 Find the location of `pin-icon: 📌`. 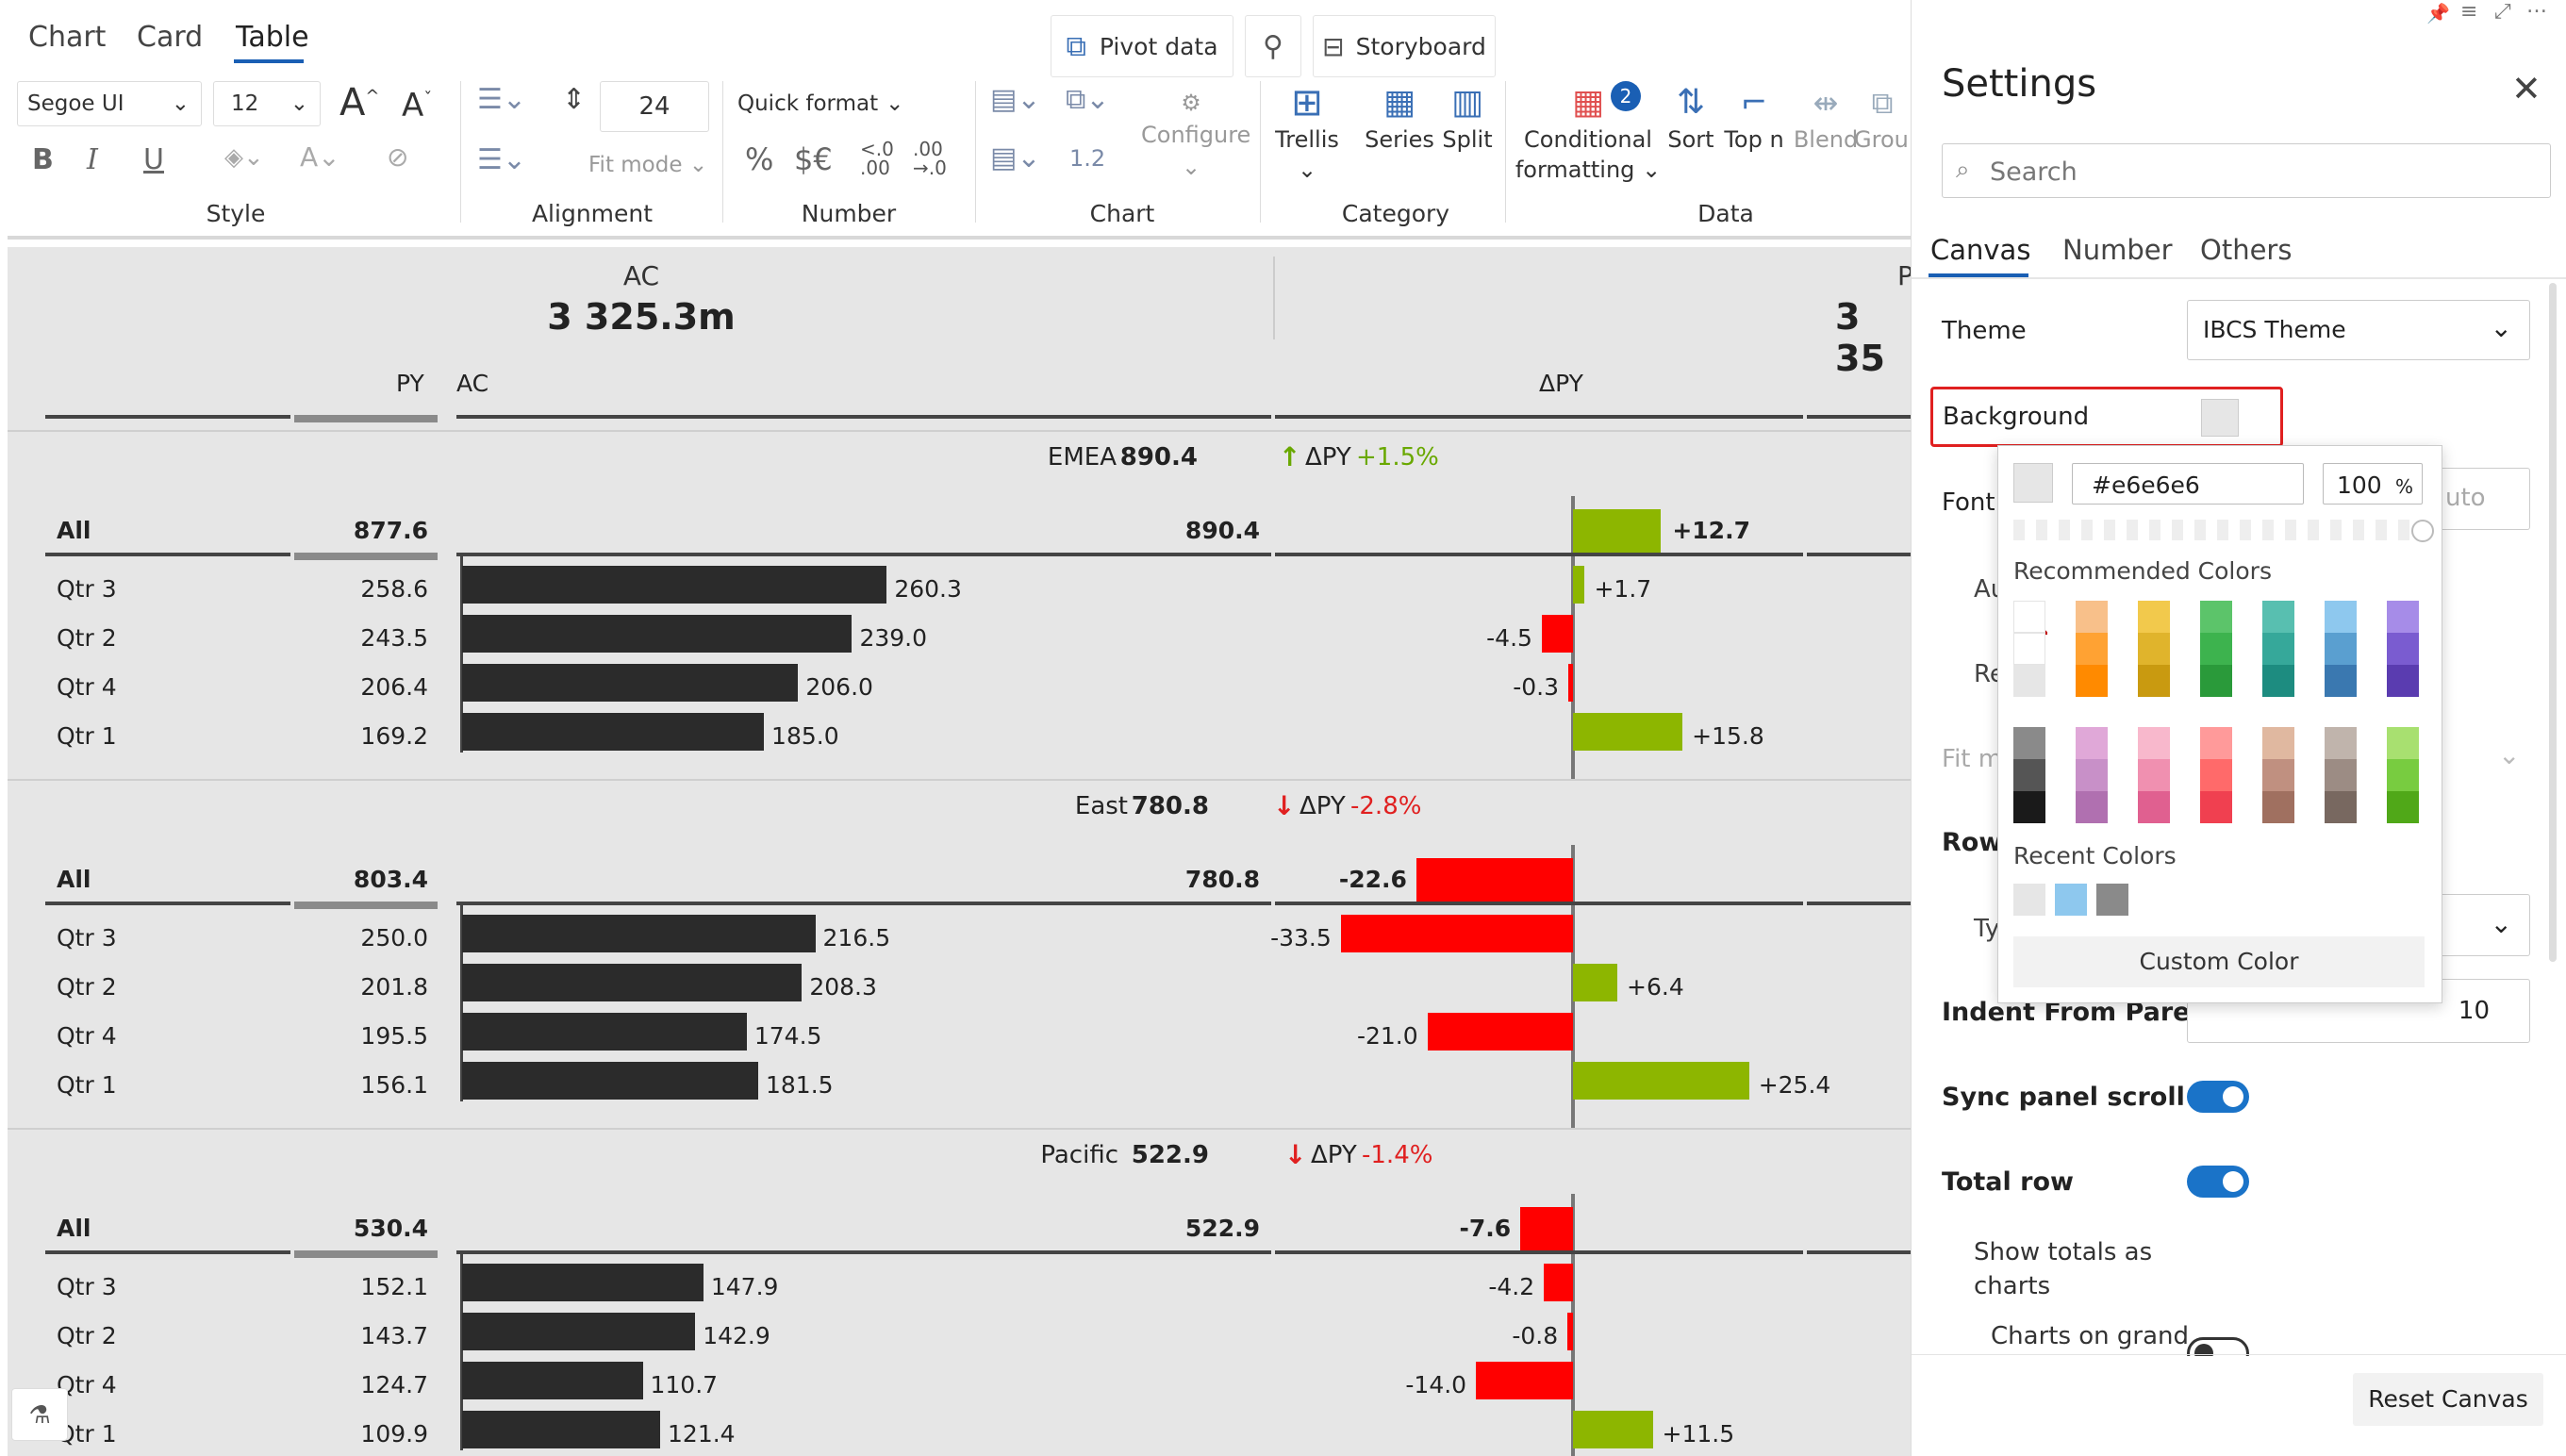

pin-icon: 📌 is located at coordinates (2438, 13).